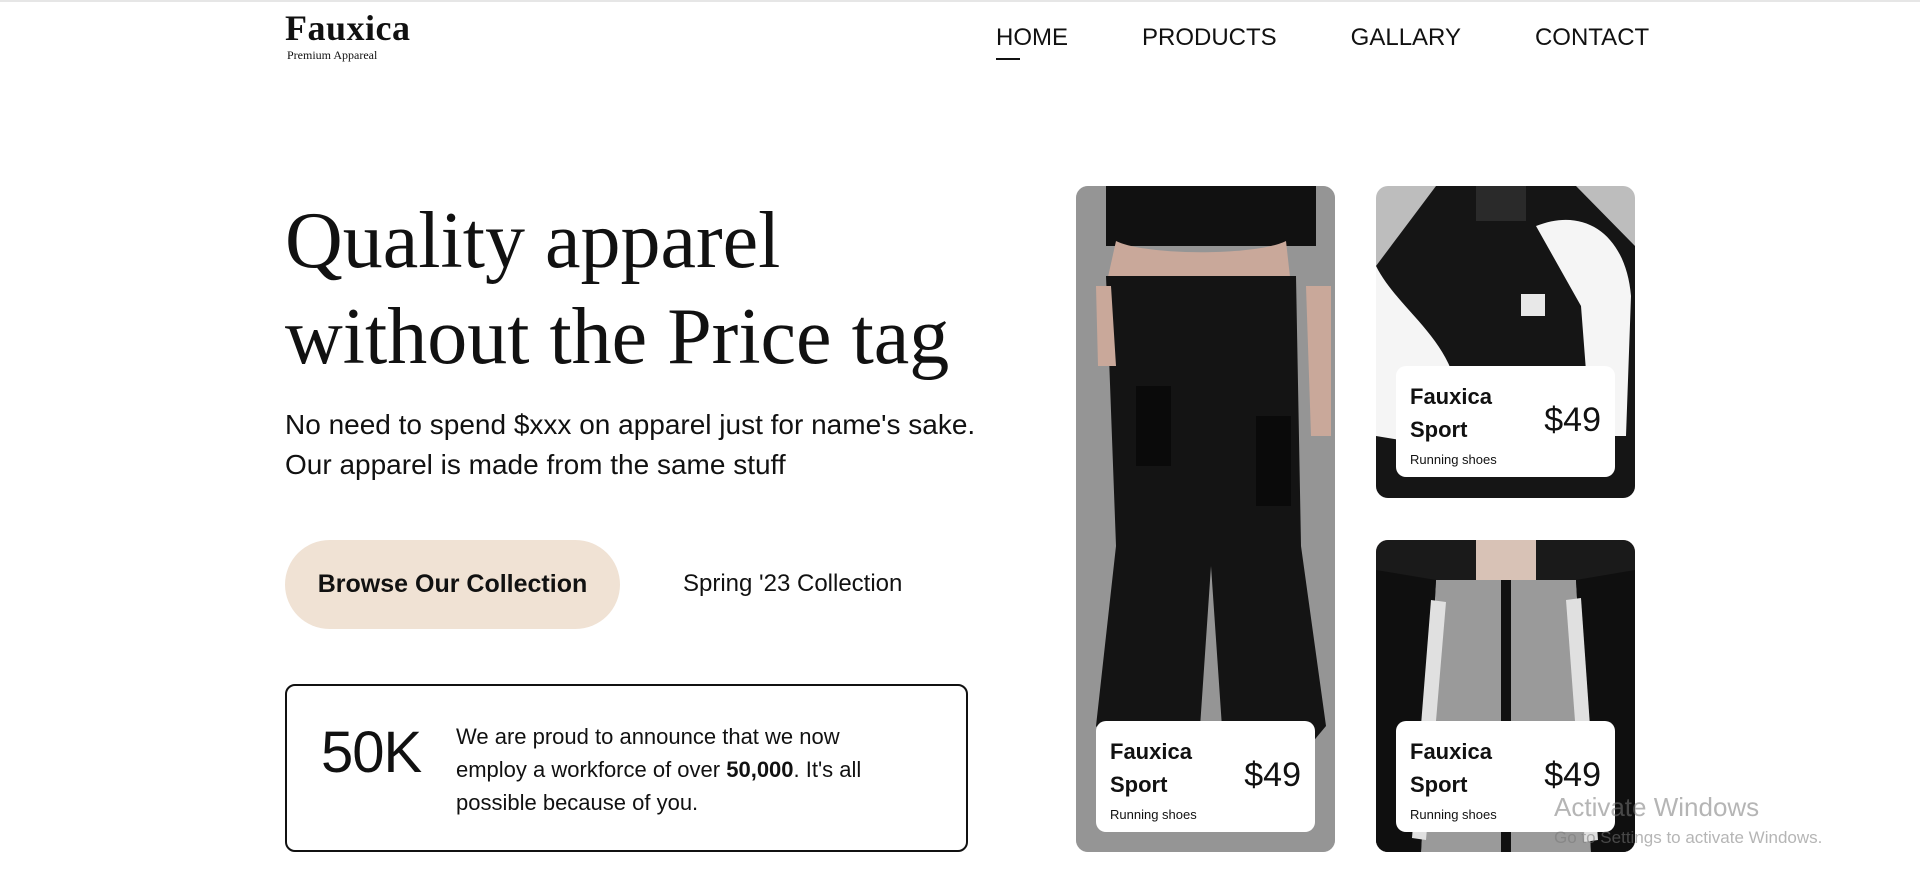  What do you see at coordinates (792, 584) in the screenshot?
I see `spring-collection-link: Spring '23 Collection` at bounding box center [792, 584].